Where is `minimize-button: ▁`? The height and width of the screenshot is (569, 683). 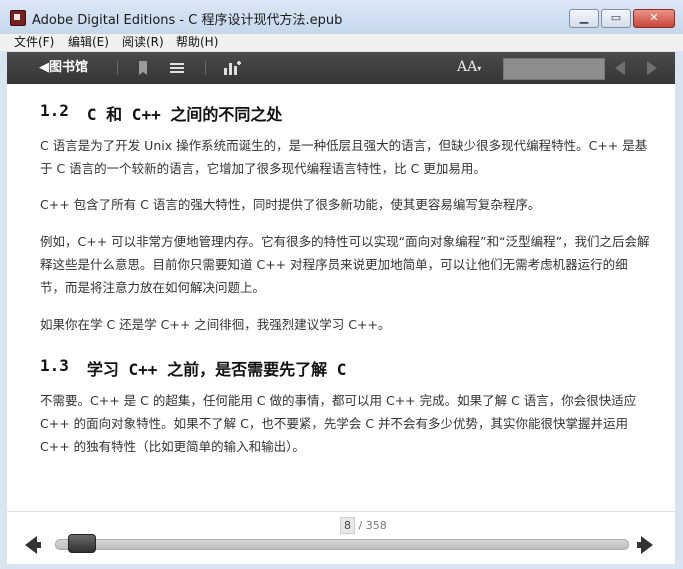 minimize-button: ▁ is located at coordinates (584, 18).